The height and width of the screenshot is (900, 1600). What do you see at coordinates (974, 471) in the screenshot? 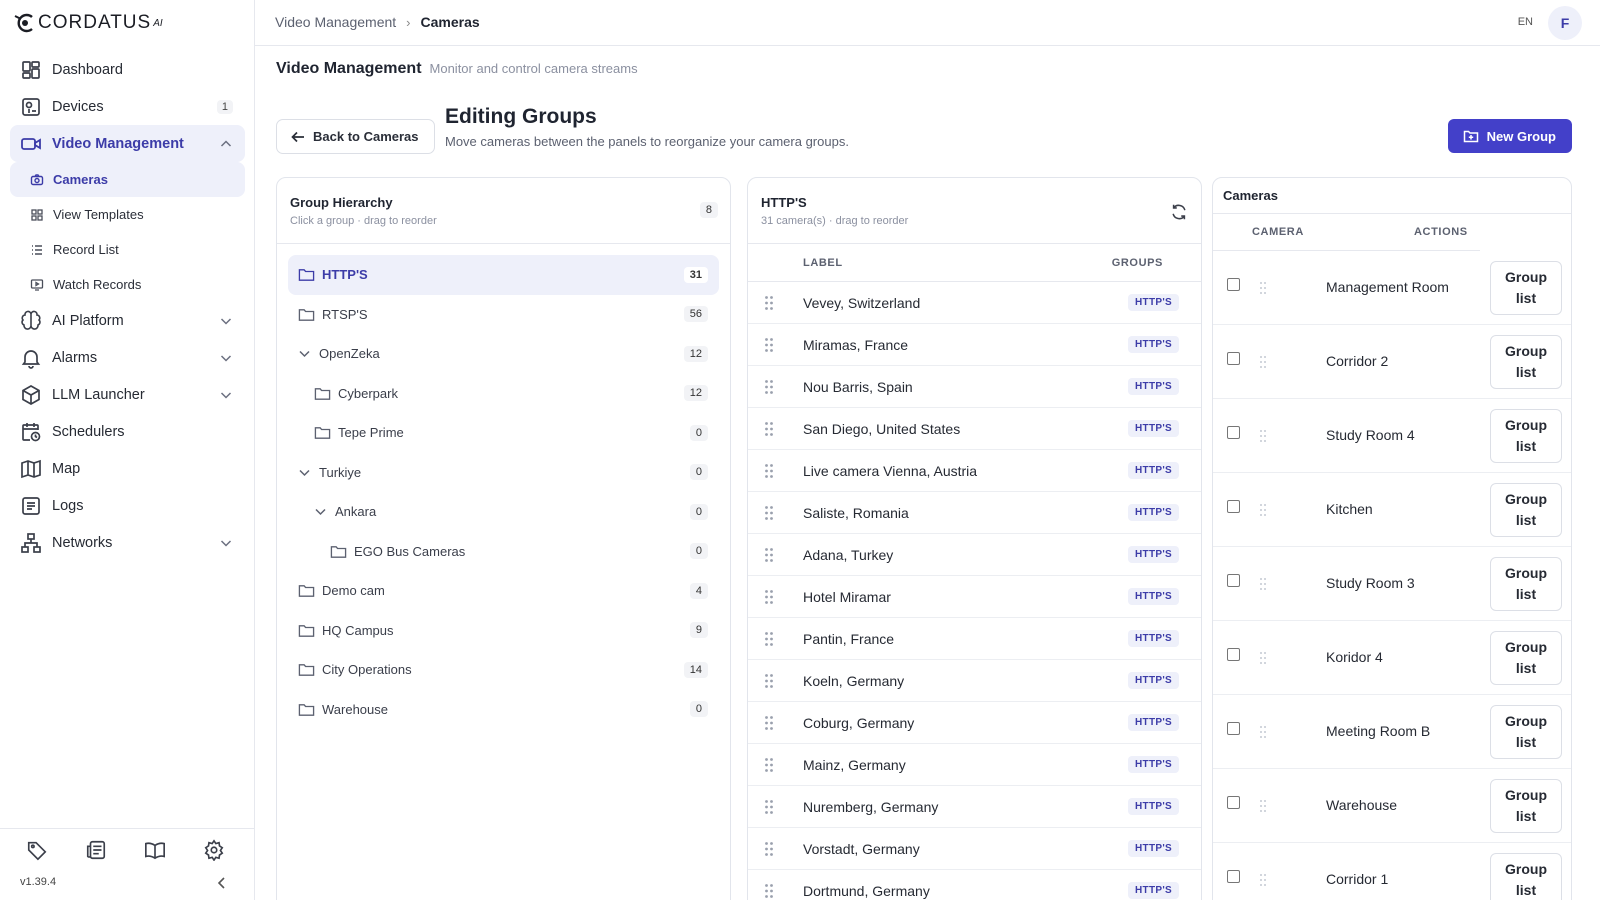
I see `table-row: Live camera Vienna, Austria HTTP'S` at bounding box center [974, 471].